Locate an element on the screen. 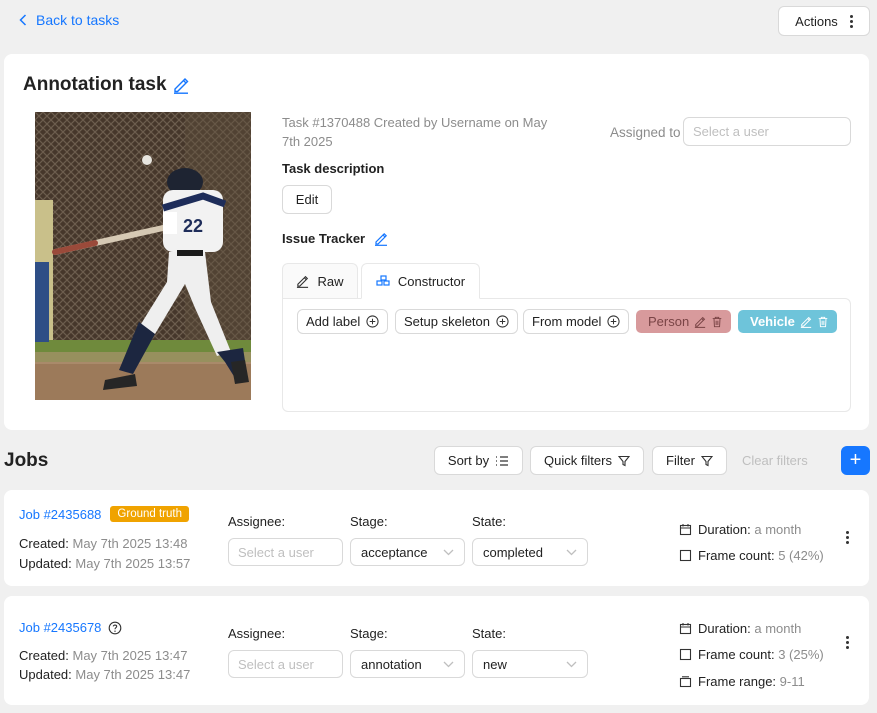  stage-select: annotation is located at coordinates (407, 664).